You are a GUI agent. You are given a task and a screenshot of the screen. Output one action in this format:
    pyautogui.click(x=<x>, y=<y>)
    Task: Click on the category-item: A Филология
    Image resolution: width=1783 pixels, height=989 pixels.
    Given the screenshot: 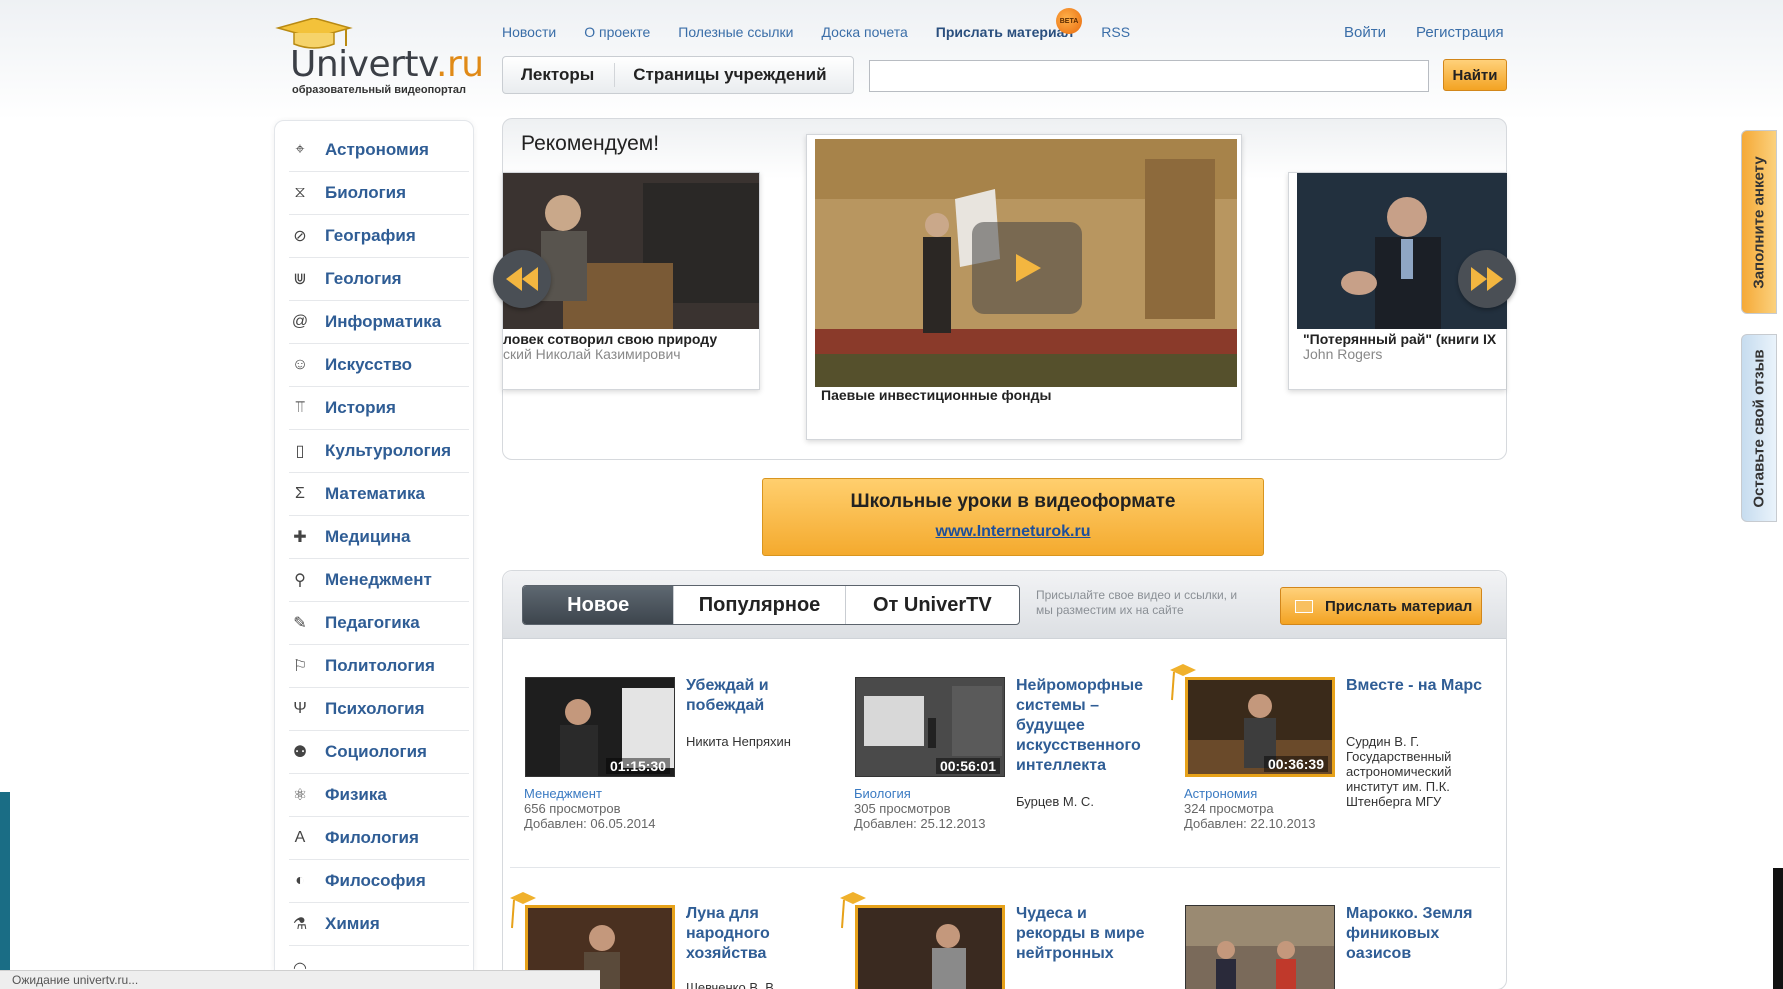 What is the action you would take?
    pyautogui.click(x=379, y=838)
    